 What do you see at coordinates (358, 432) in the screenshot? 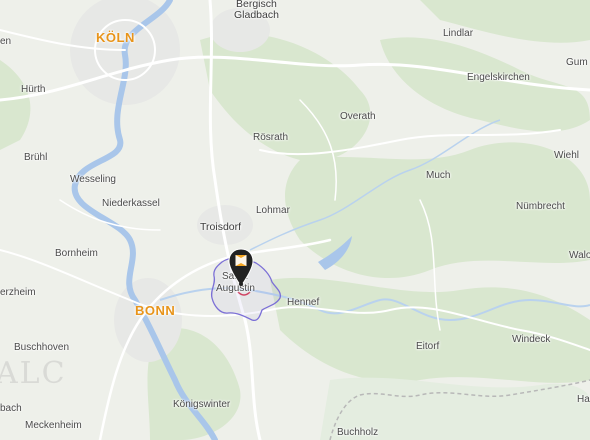
I see `town-label-buchholz: Buchholz` at bounding box center [358, 432].